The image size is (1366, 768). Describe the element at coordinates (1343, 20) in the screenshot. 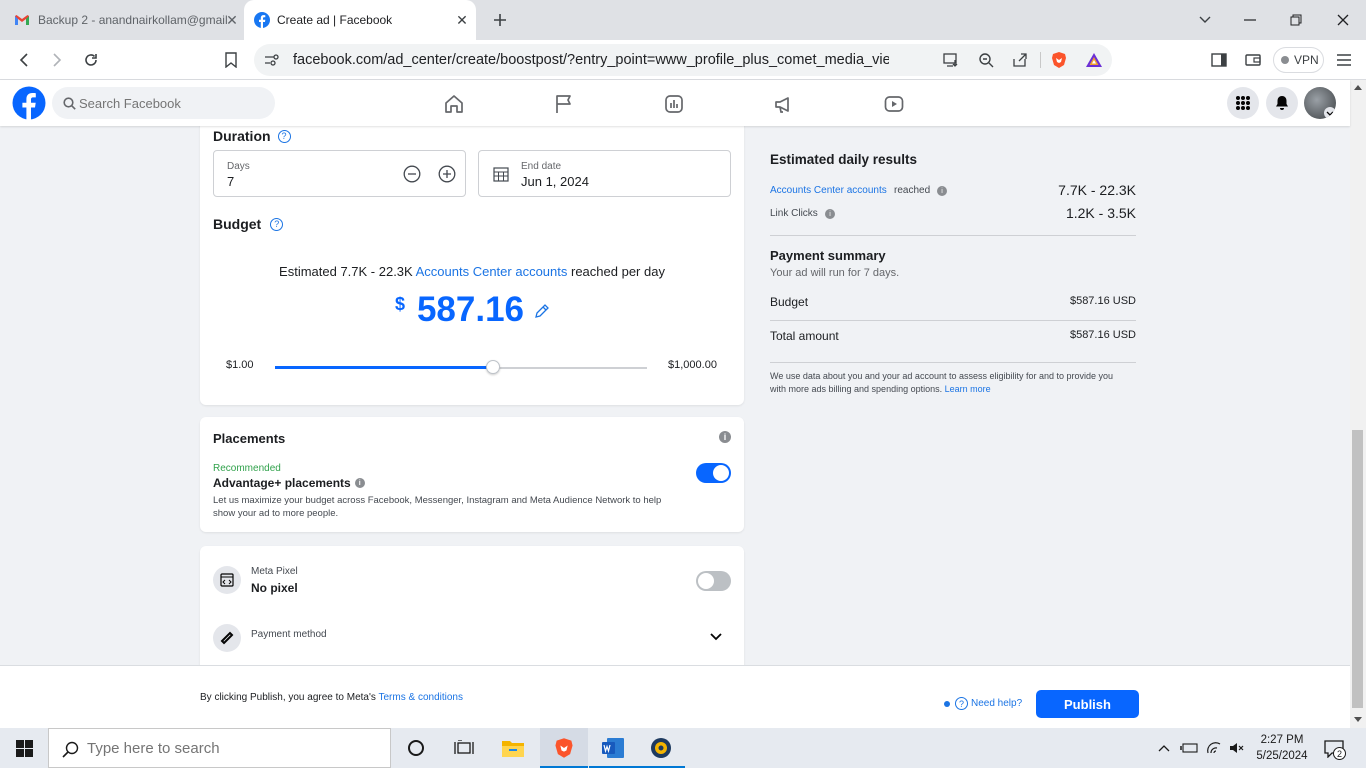

I see `close-window-icon` at that location.